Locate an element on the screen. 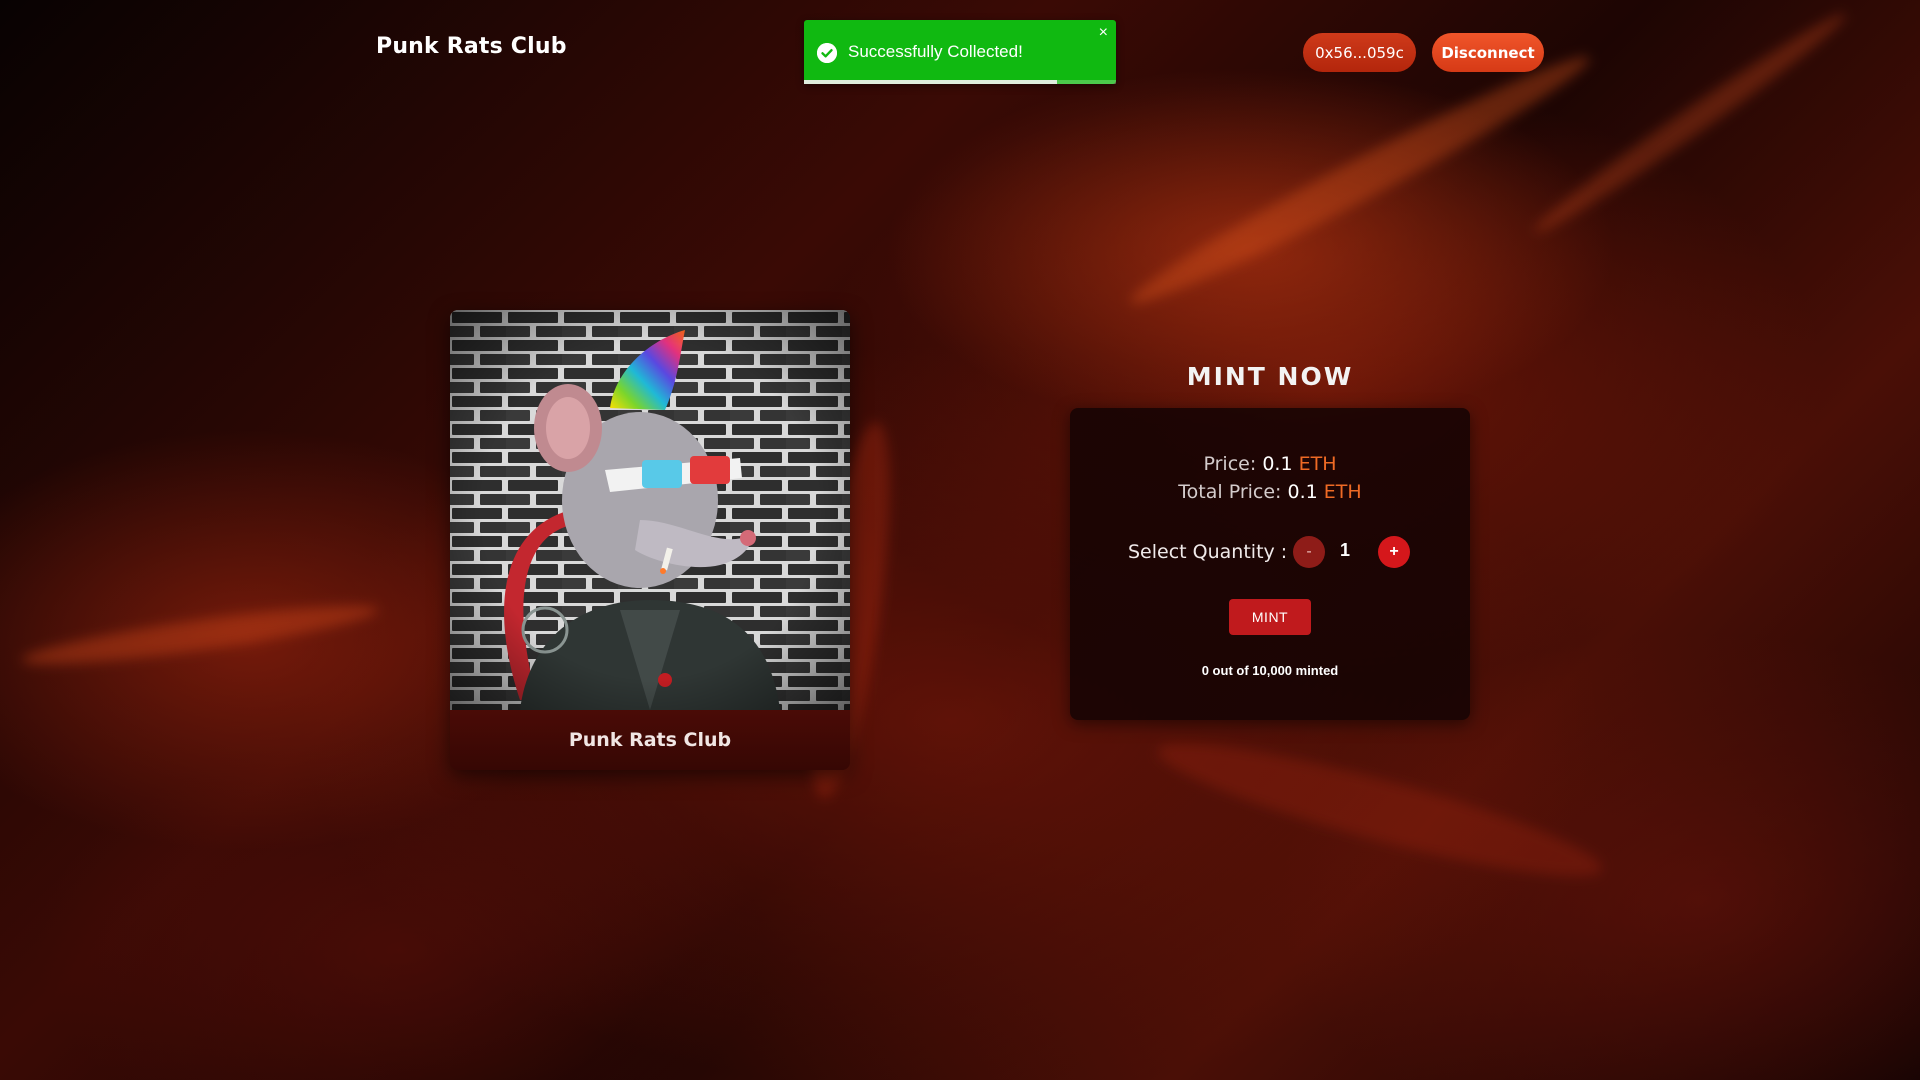  disconnect-button: Disconnect is located at coordinates (1488, 52).